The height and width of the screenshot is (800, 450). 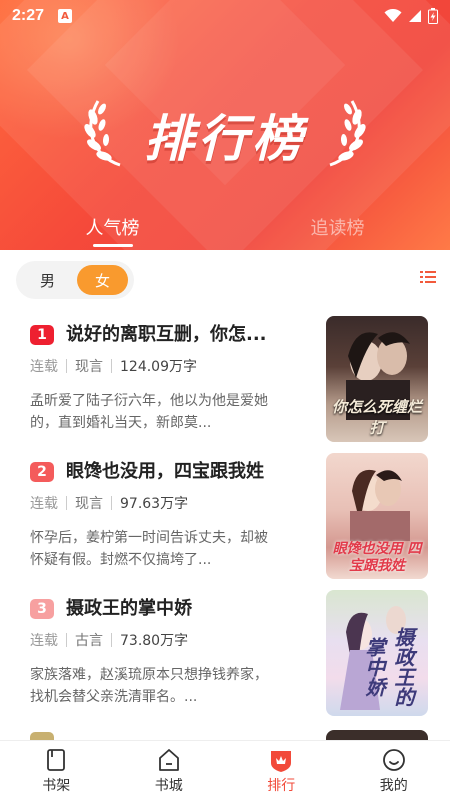 I want to click on gender-male-option: 男, so click(x=47, y=280).